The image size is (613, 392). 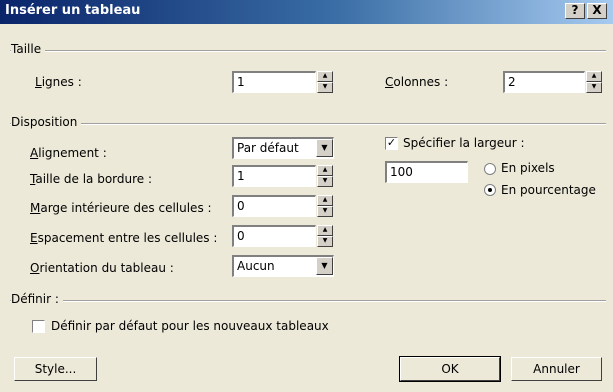 What do you see at coordinates (72, 153) in the screenshot?
I see `alignement-label-rest: lignement :` at bounding box center [72, 153].